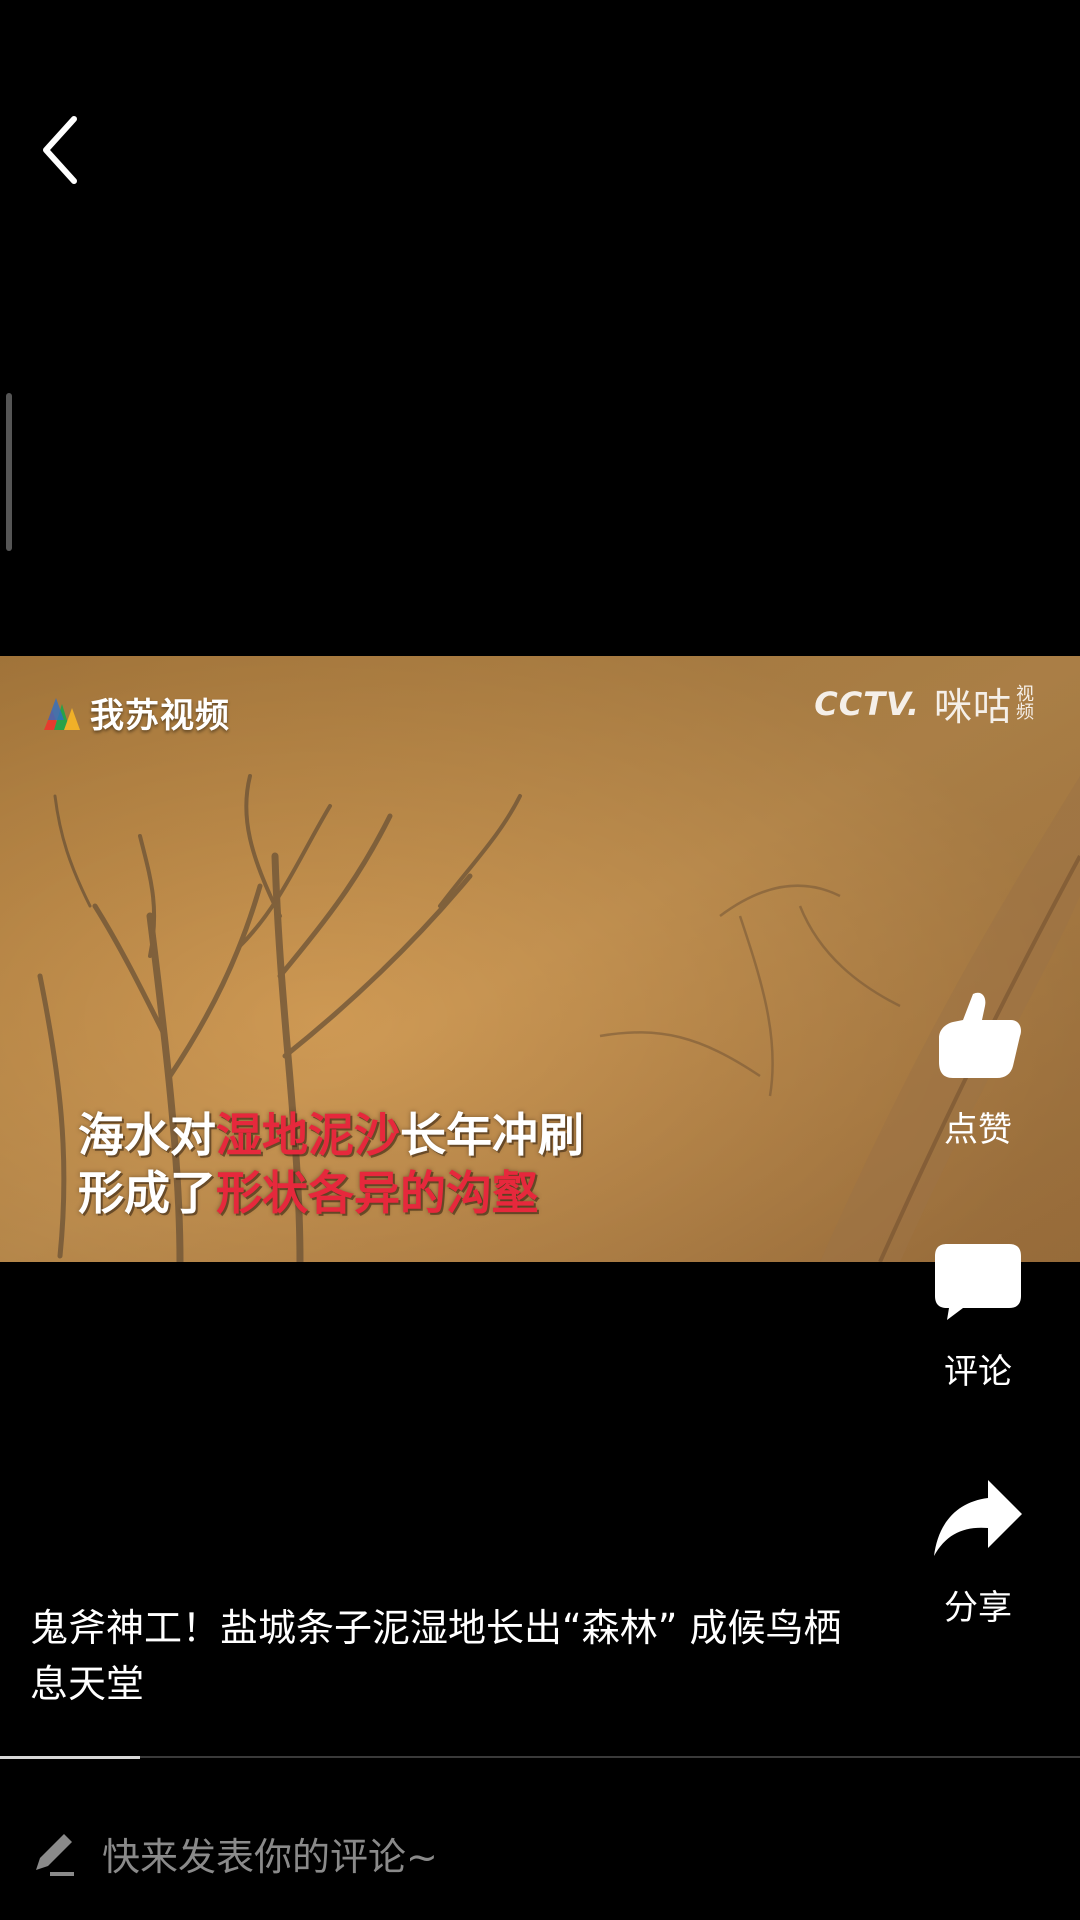 Image resolution: width=1080 pixels, height=1920 pixels. I want to click on subtitle-line-2: 形成了形状各异的沟壑, so click(331, 1193).